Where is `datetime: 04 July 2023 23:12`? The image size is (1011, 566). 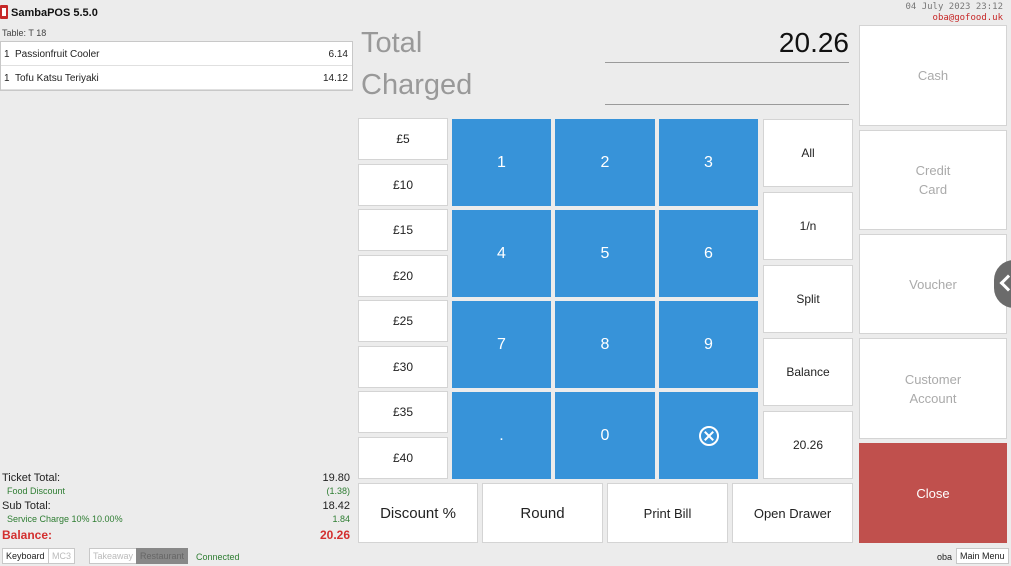
datetime: 04 July 2023 23:12 is located at coordinates (954, 7).